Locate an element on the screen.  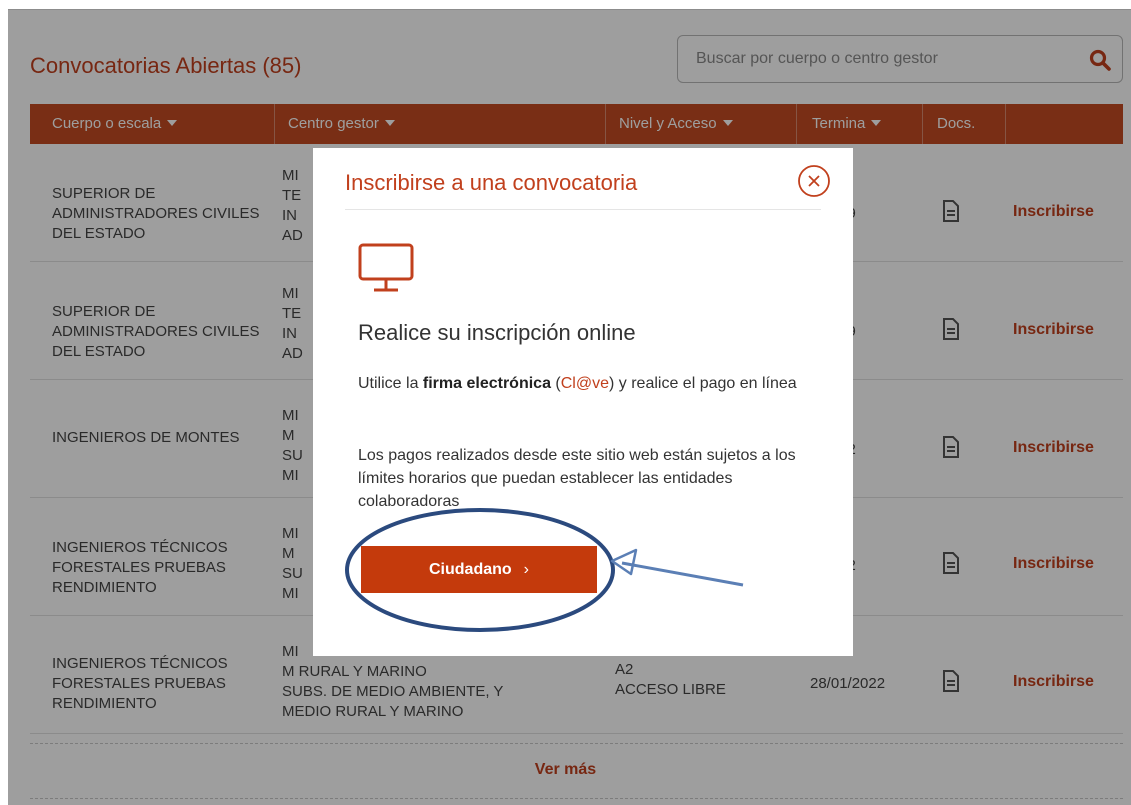
firma-electronica-text: firma electrónica is located at coordinates (486, 383).